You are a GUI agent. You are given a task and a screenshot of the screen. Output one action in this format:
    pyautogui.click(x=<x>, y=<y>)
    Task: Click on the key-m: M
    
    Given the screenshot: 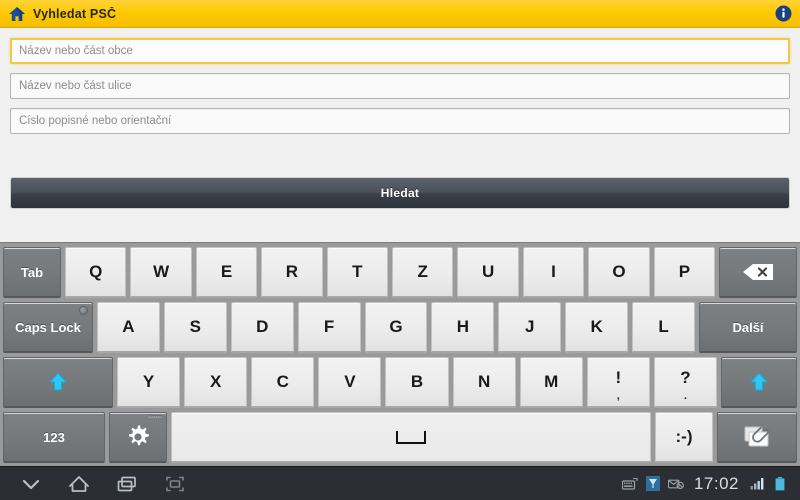 What is the action you would take?
    pyautogui.click(x=551, y=382)
    